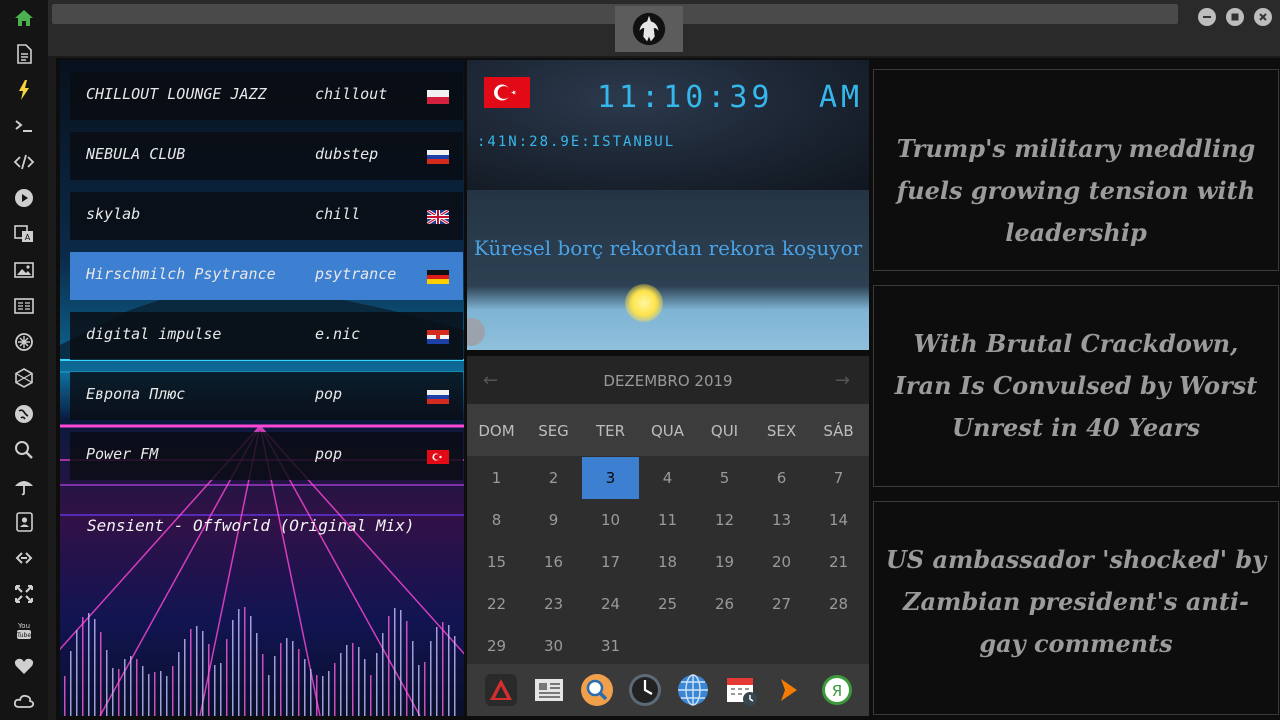 This screenshot has height=720, width=1280. Describe the element at coordinates (266, 336) in the screenshot. I see `radio-station-row: digital impulse e.nic` at that location.